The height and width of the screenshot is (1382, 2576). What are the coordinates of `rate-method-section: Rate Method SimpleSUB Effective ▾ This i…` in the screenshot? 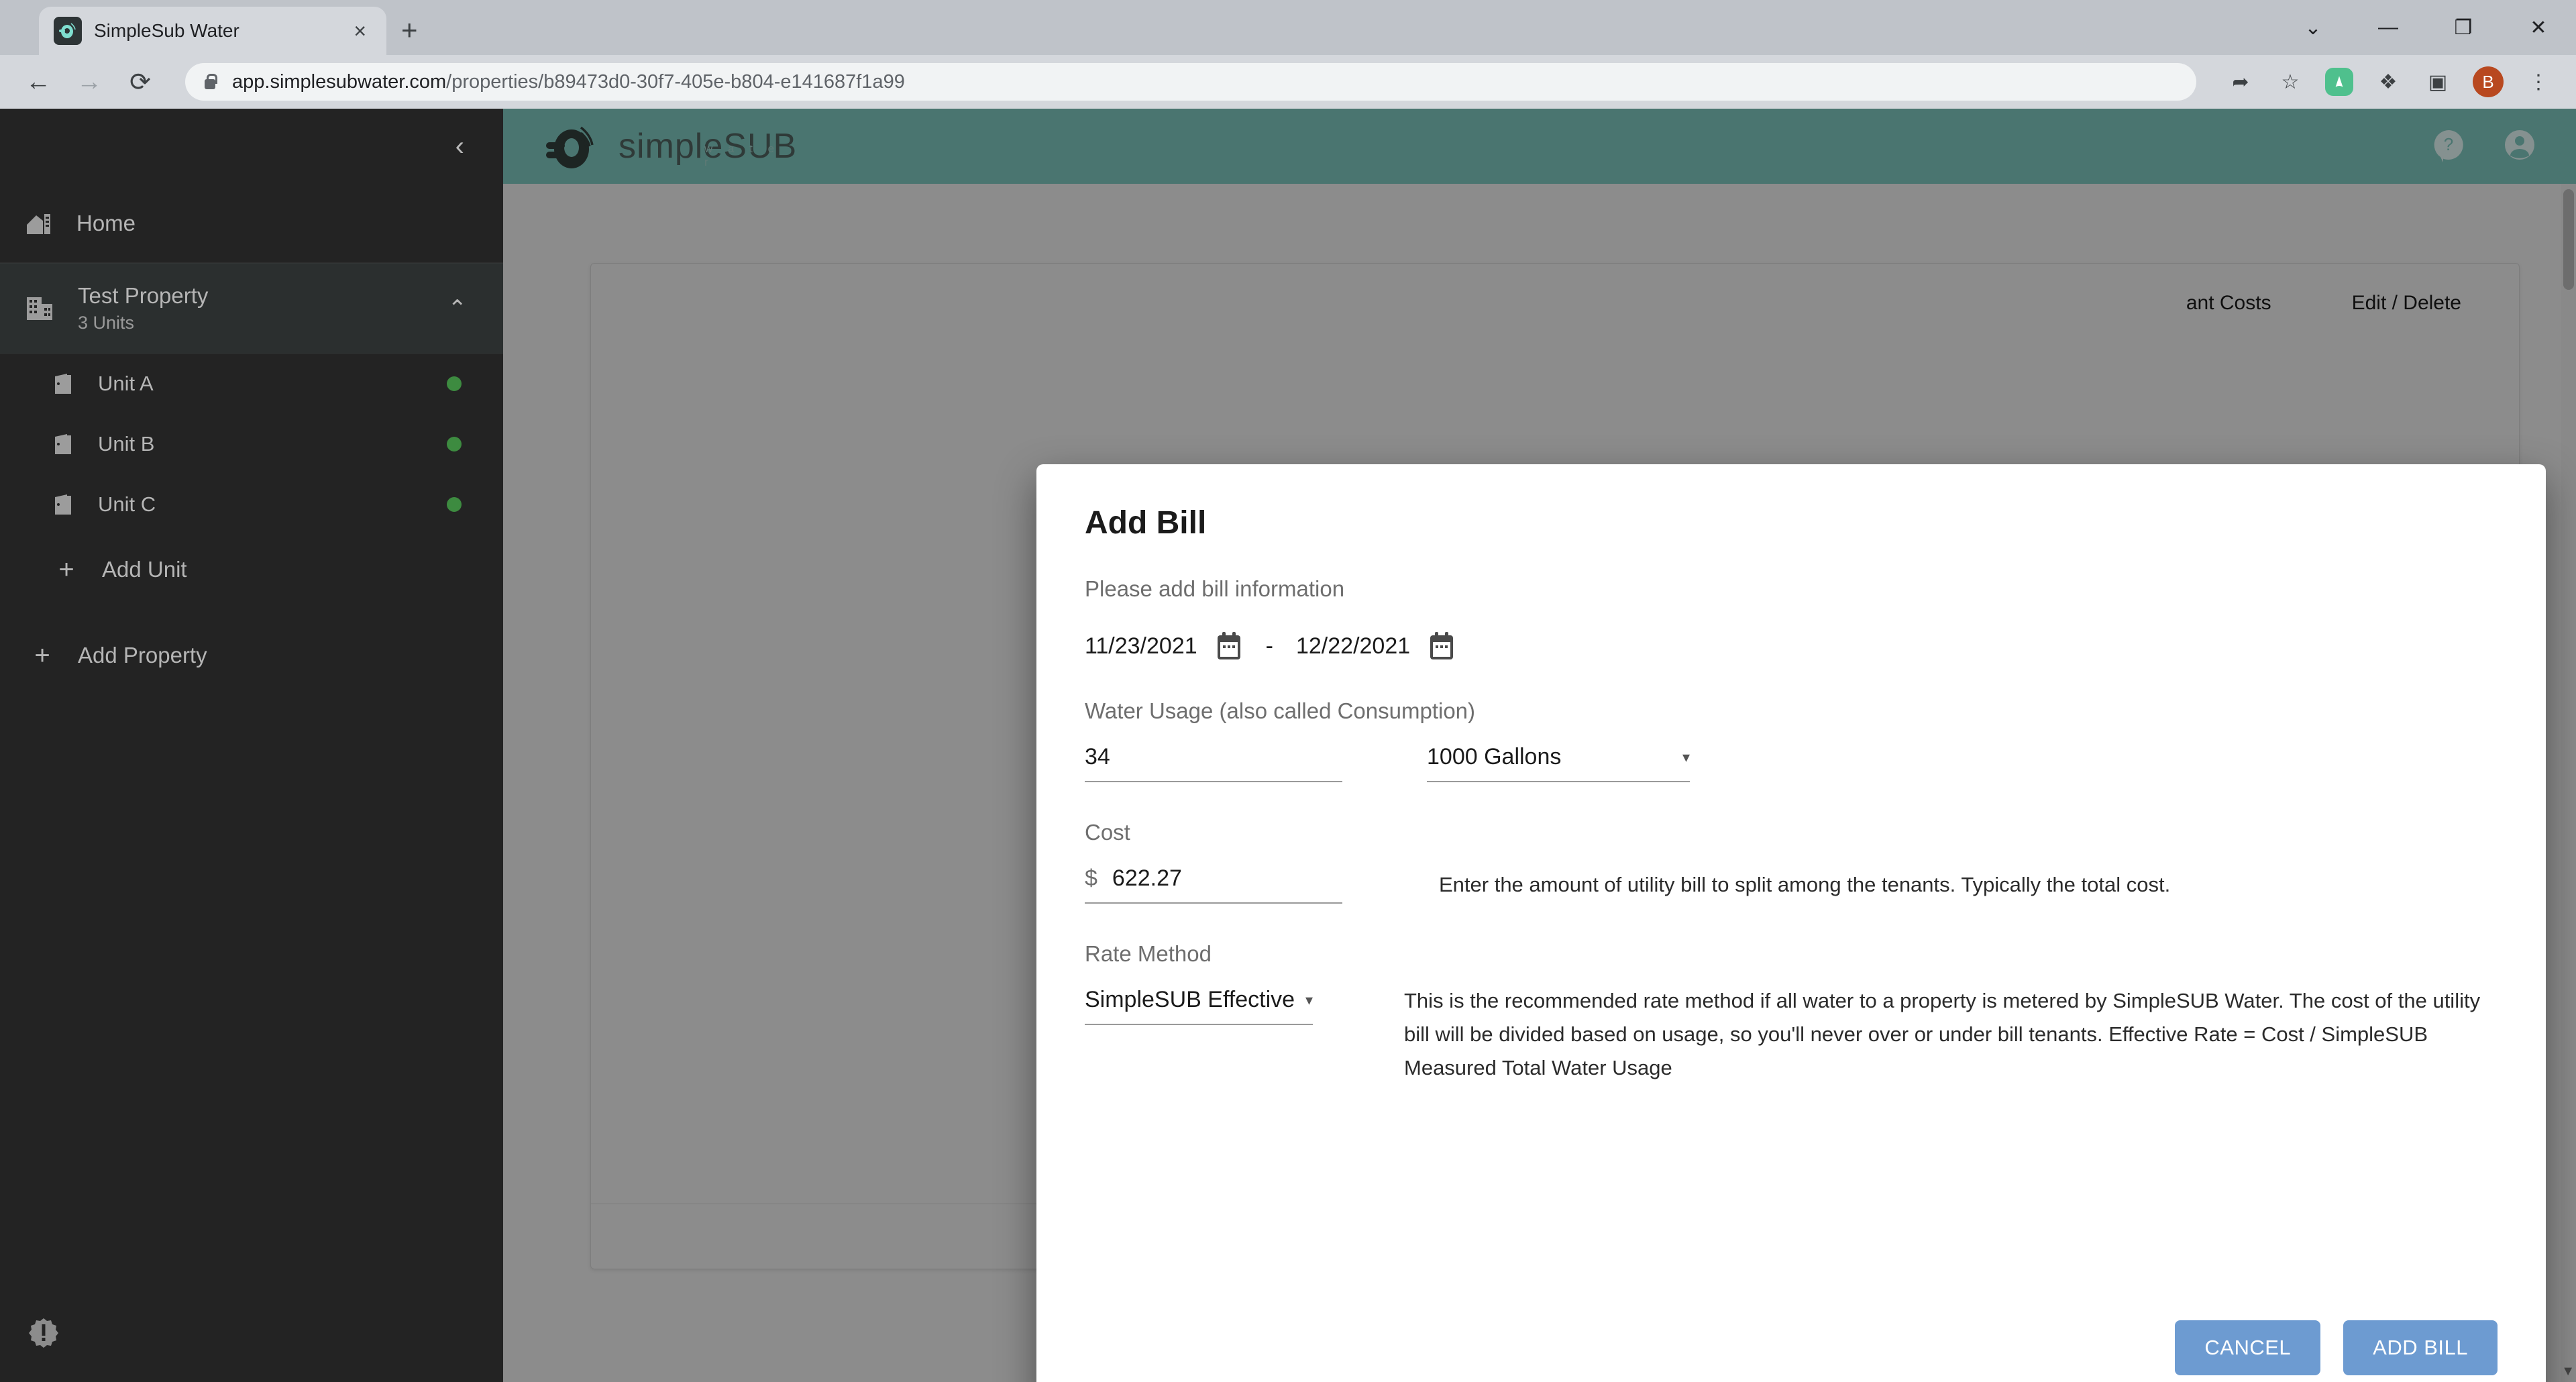 It's located at (1791, 1013).